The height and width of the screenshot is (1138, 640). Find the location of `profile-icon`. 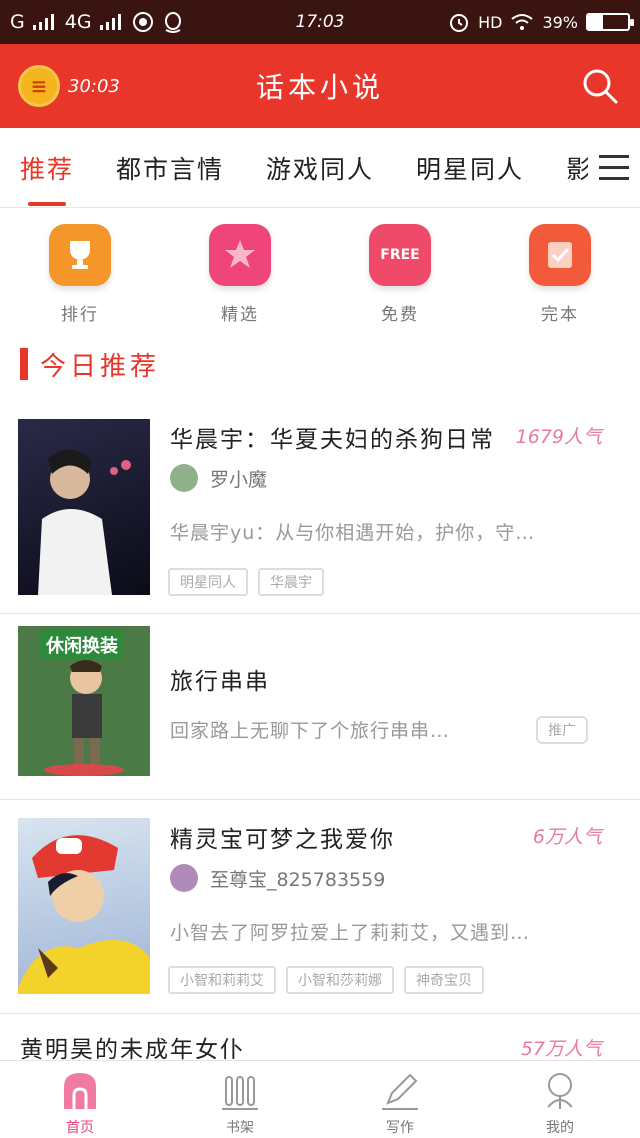

profile-icon is located at coordinates (560, 1091).